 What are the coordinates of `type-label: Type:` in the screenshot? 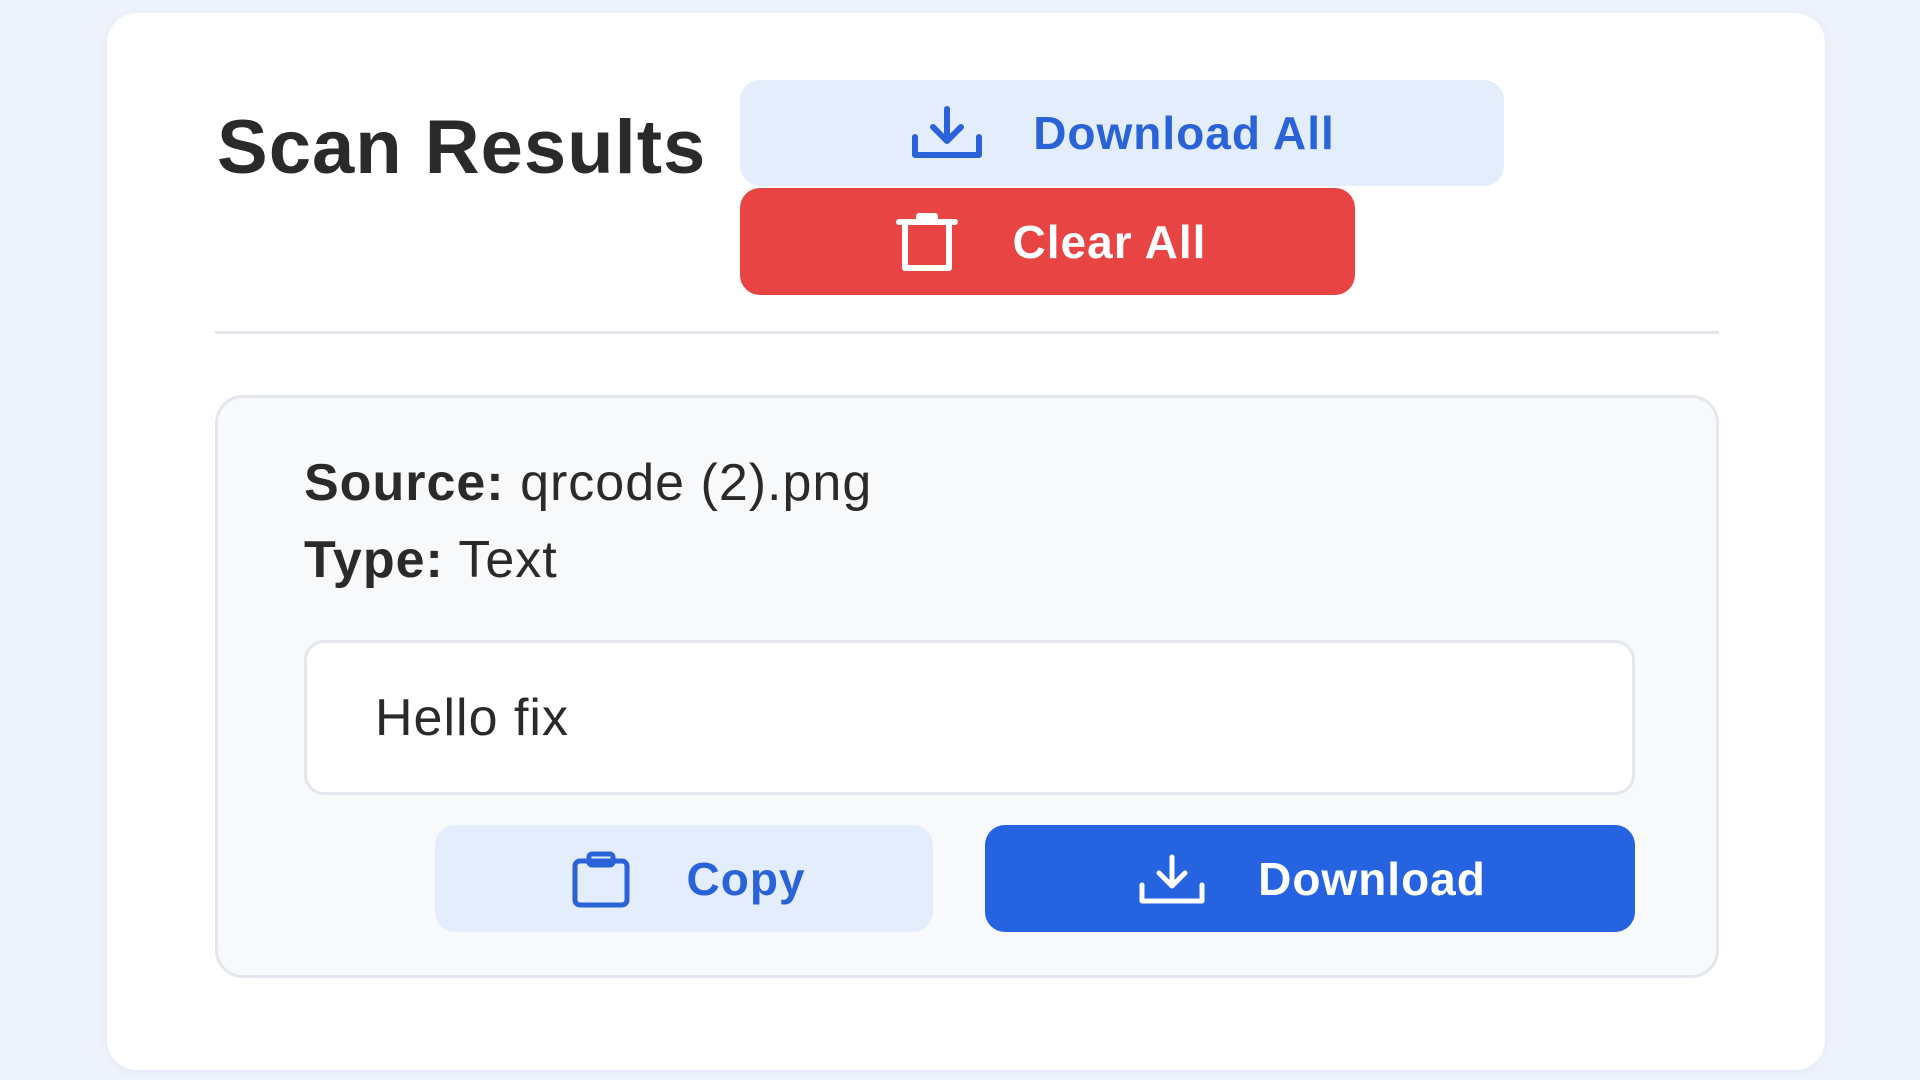 It's located at (374, 560).